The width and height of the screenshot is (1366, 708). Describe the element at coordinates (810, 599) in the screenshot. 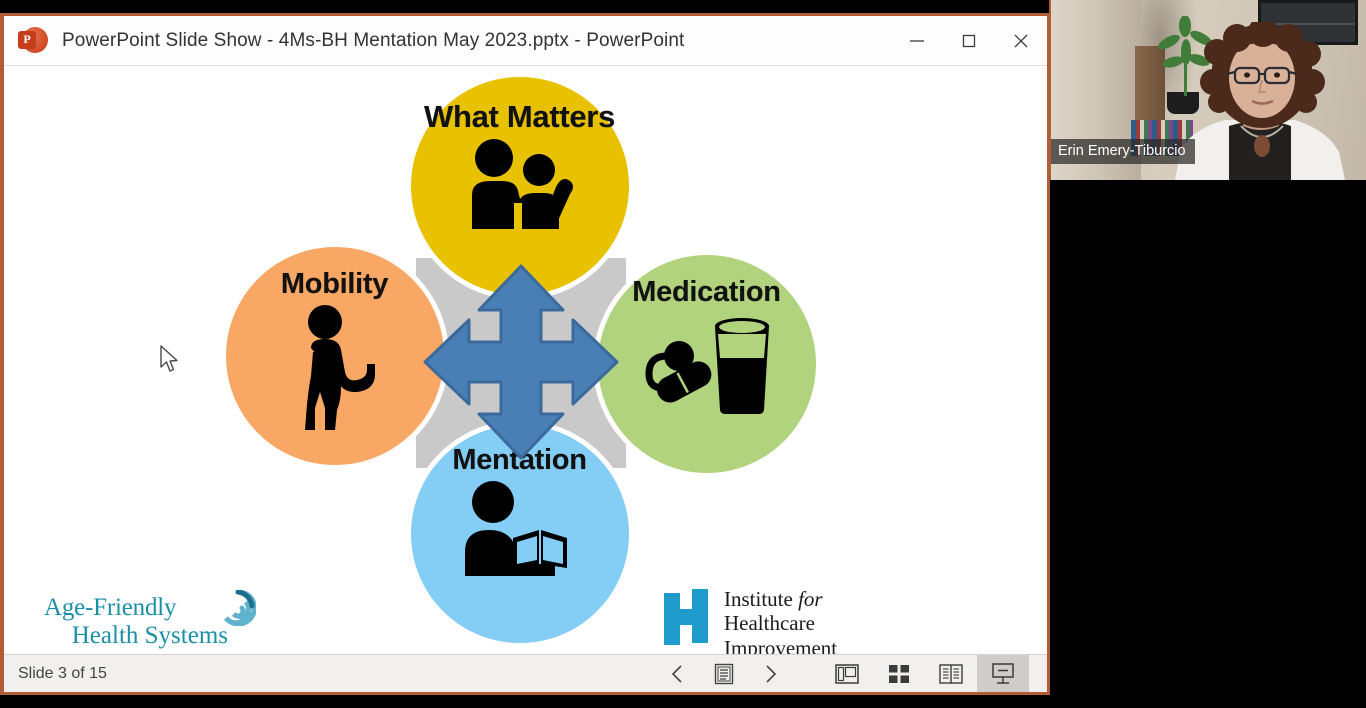

I see `ihi-line1-italic: for` at that location.